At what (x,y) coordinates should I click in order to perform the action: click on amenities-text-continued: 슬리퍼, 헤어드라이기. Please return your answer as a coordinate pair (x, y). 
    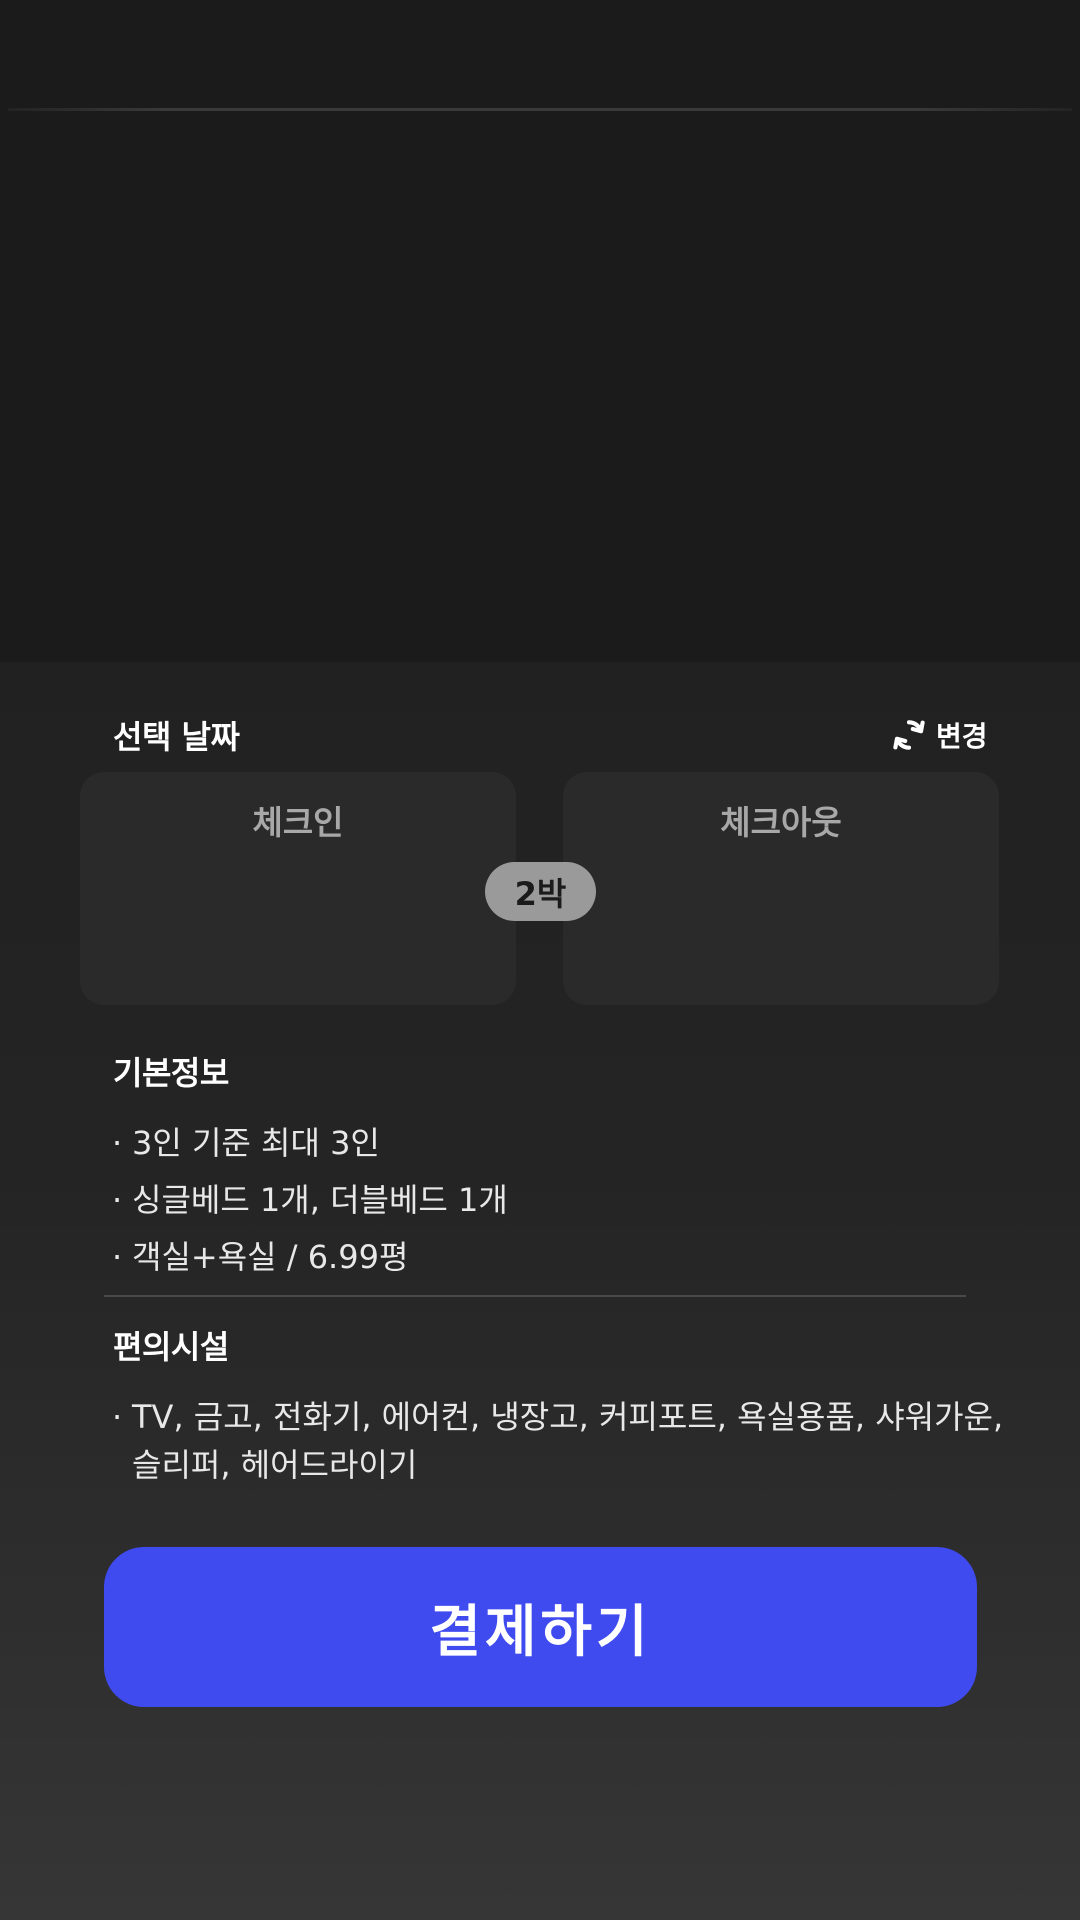
    Looking at the image, I should click on (275, 1465).